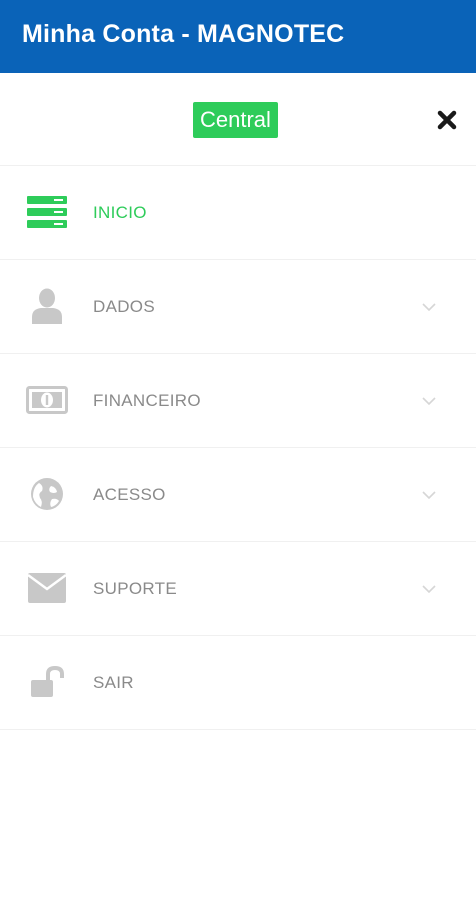 This screenshot has height=900, width=476. I want to click on menu-item-acesso: ACESSO, so click(238, 495).